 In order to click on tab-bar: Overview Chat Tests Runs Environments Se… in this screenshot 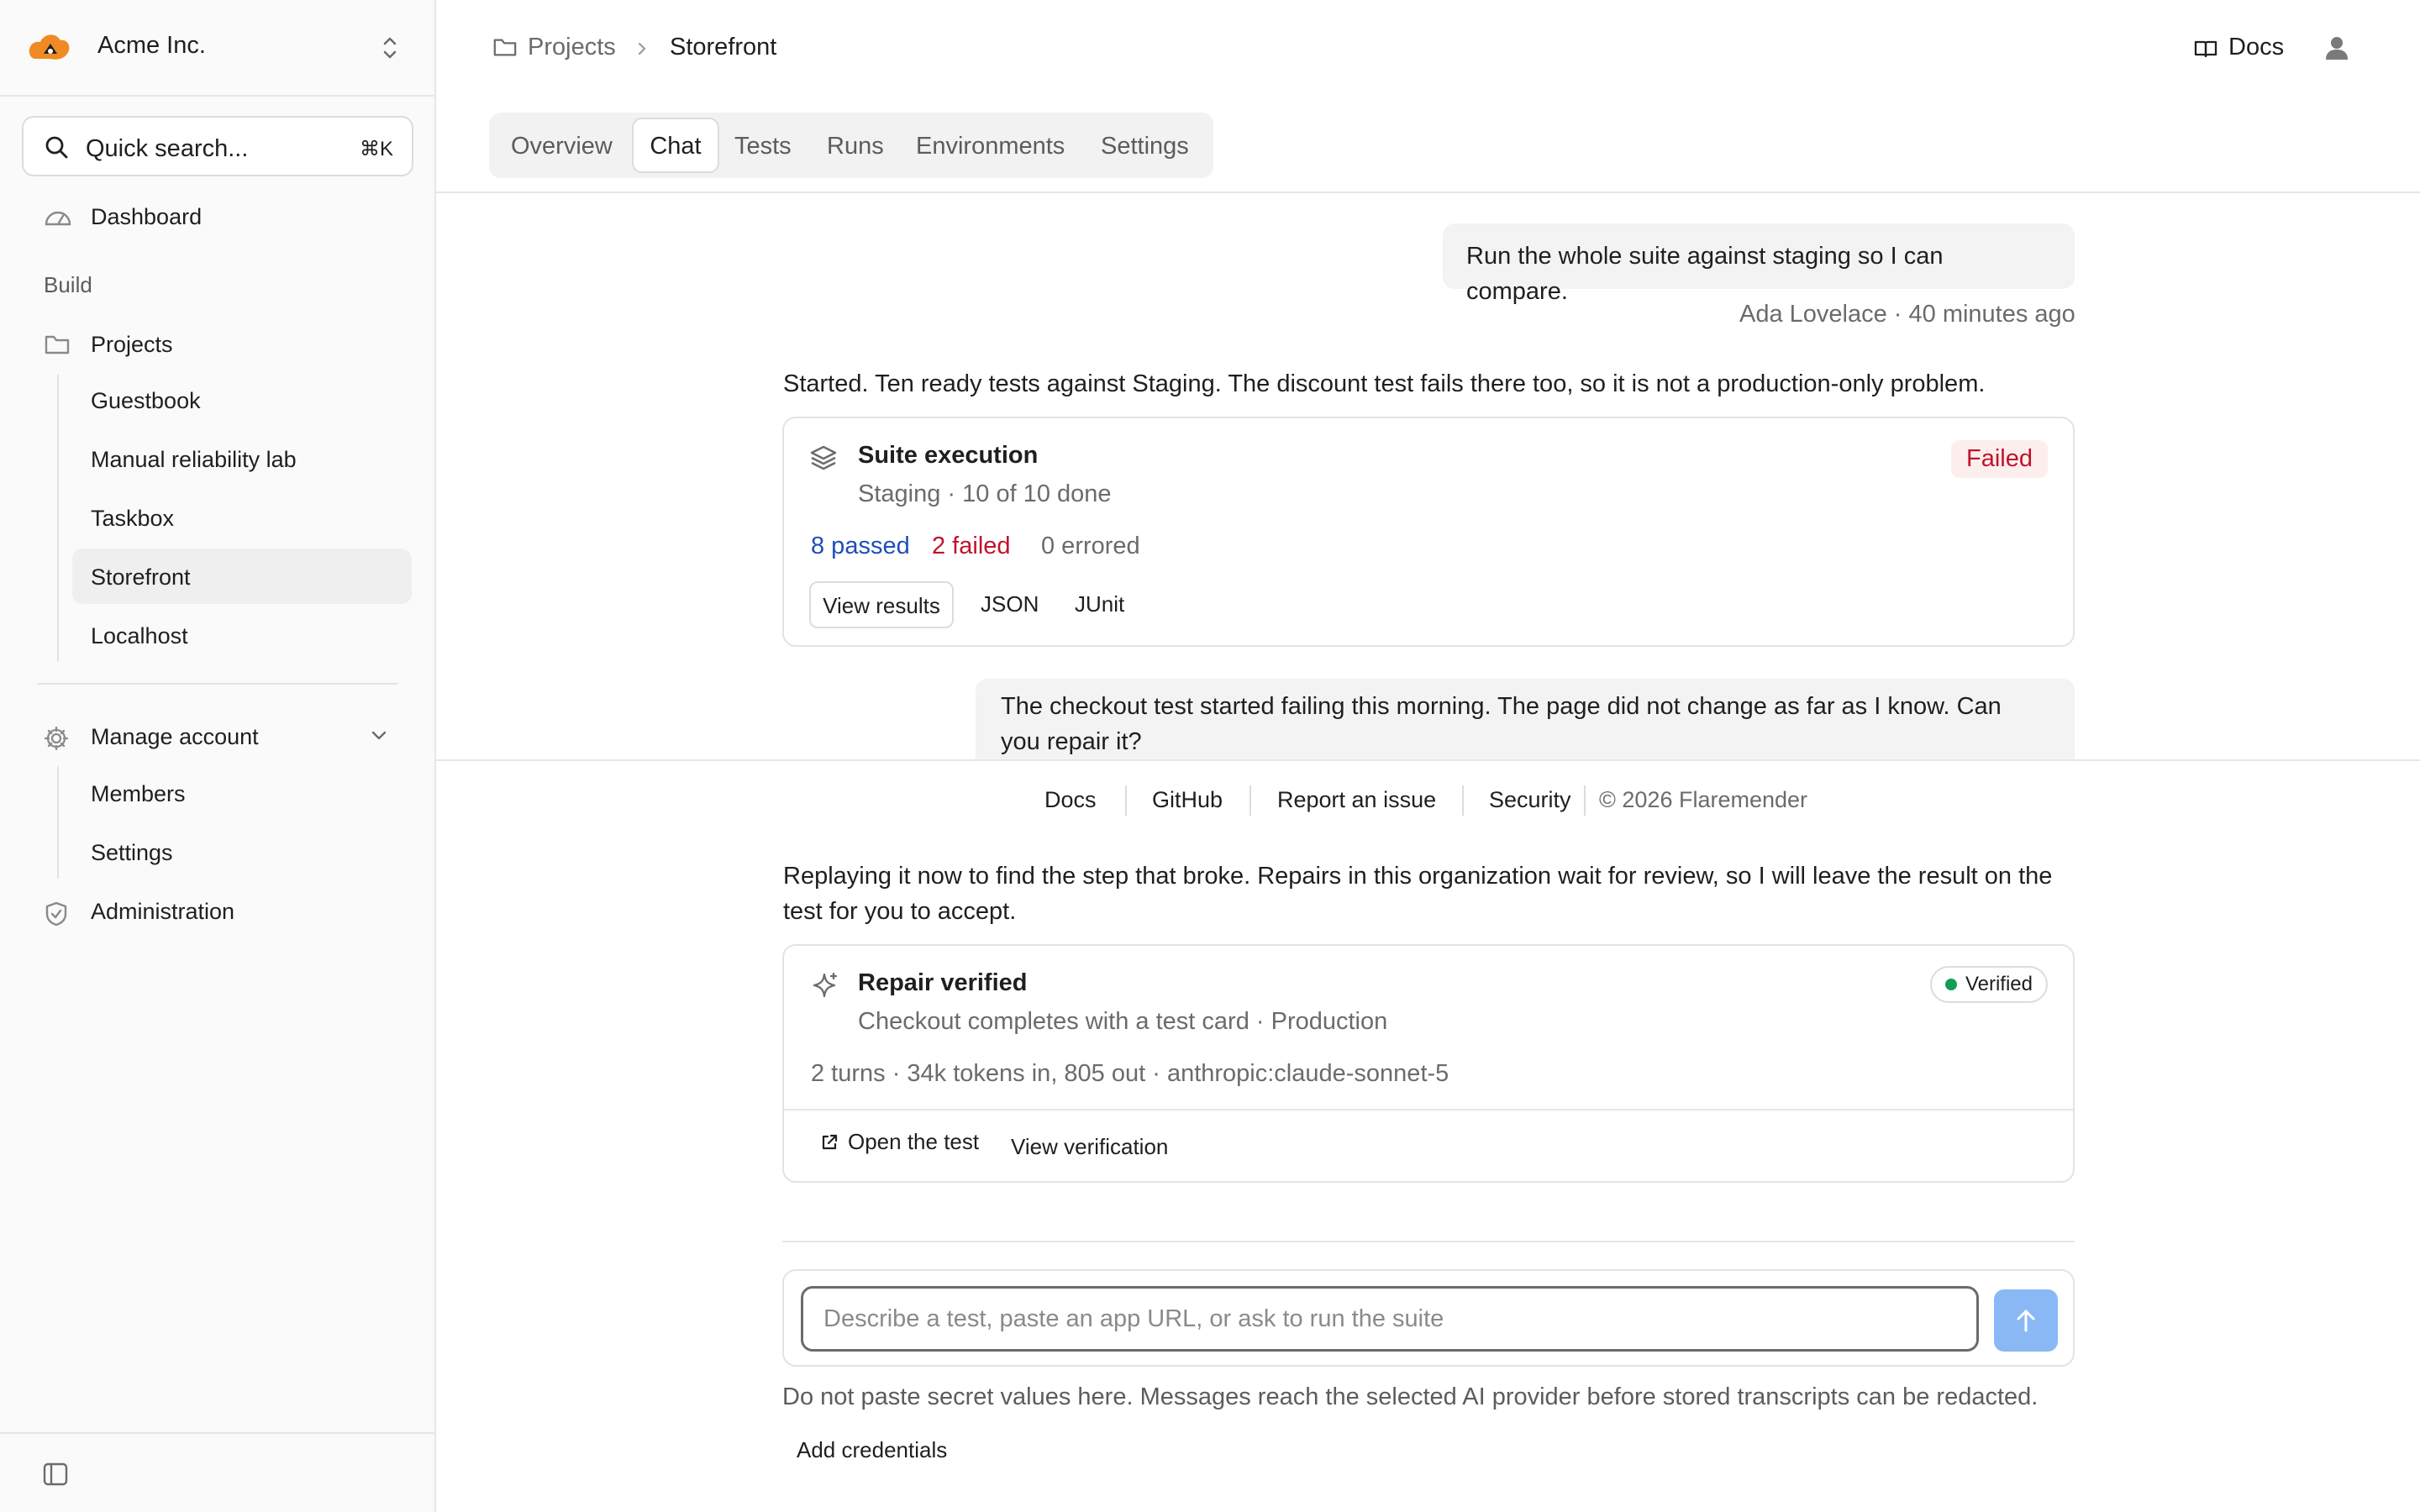, I will do `click(851, 145)`.